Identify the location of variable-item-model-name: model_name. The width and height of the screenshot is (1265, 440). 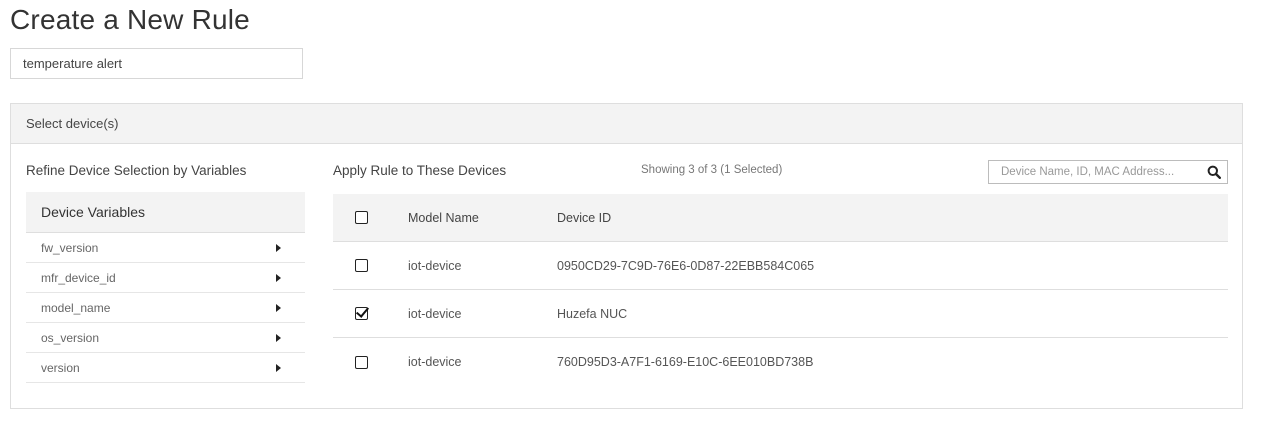
(165, 308).